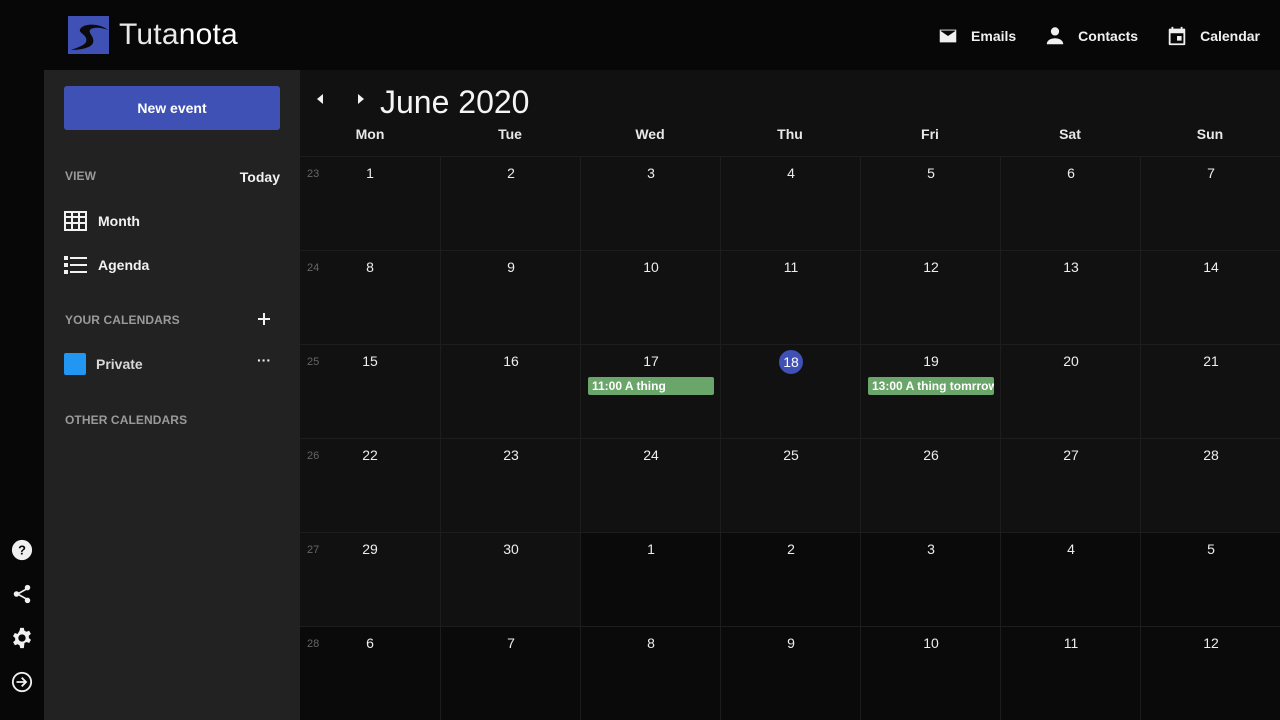 The height and width of the screenshot is (720, 1280). What do you see at coordinates (510, 392) in the screenshot?
I see `day-cell: 16` at bounding box center [510, 392].